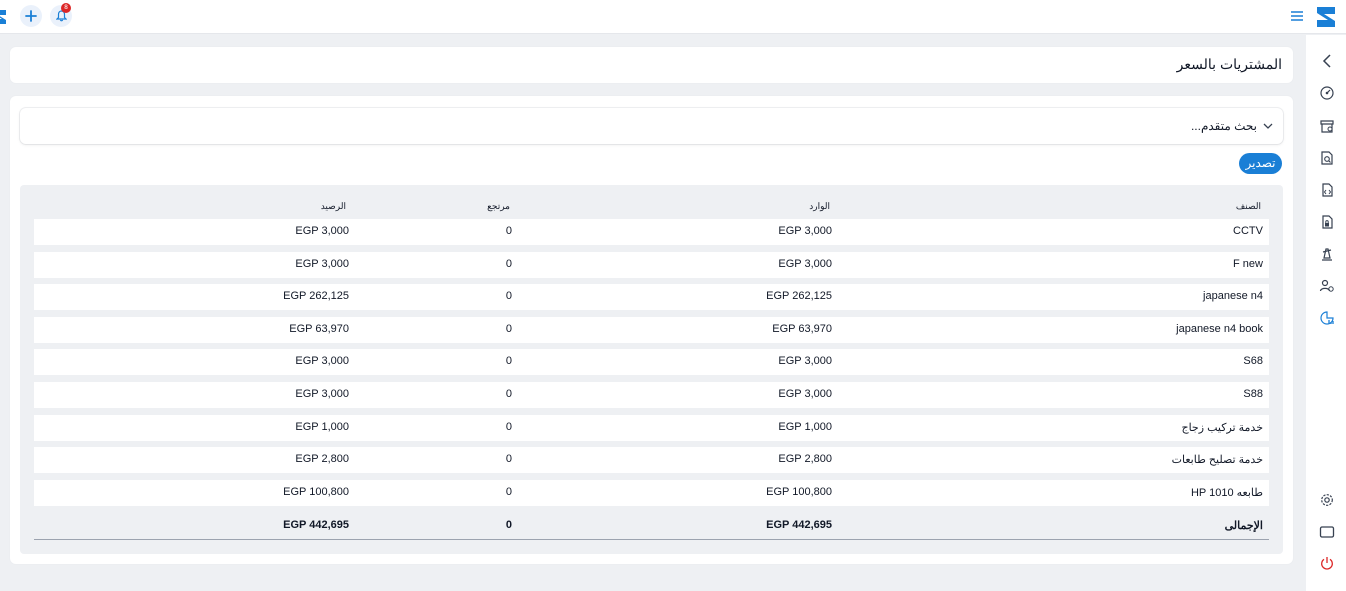  Describe the element at coordinates (1248, 206) in the screenshot. I see `column-header-item: الصنف` at that location.